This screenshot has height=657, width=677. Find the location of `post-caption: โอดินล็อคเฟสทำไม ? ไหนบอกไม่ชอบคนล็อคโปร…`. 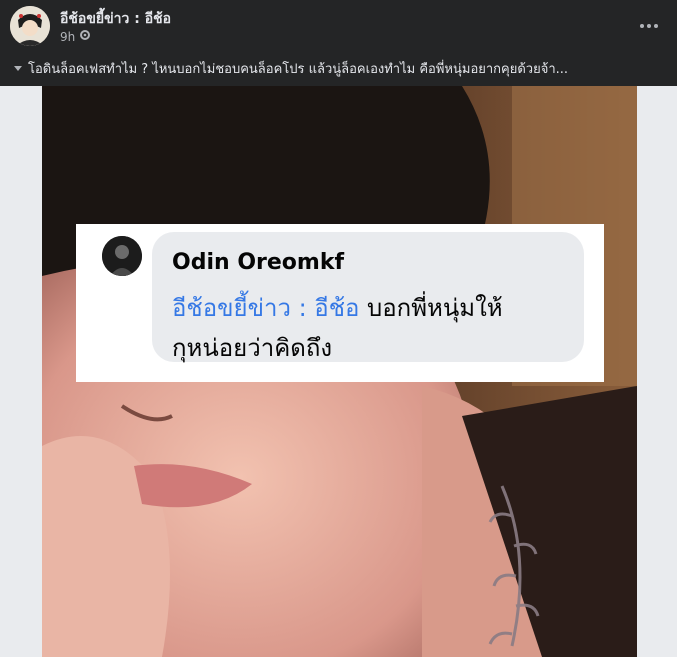

post-caption: โอดินล็อคเฟสทำไม ? ไหนบอกไม่ชอบคนล็อคโปร… is located at coordinates (339, 68).